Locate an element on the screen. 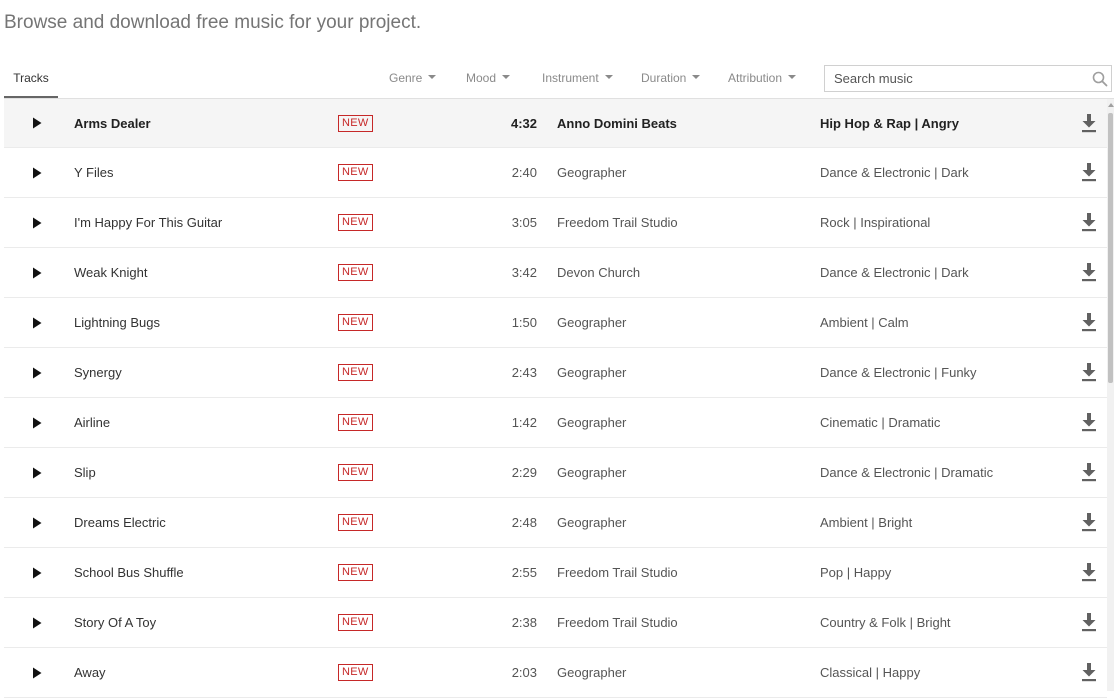 This screenshot has height=698, width=1114. mood-filter-label: Mood is located at coordinates (481, 78).